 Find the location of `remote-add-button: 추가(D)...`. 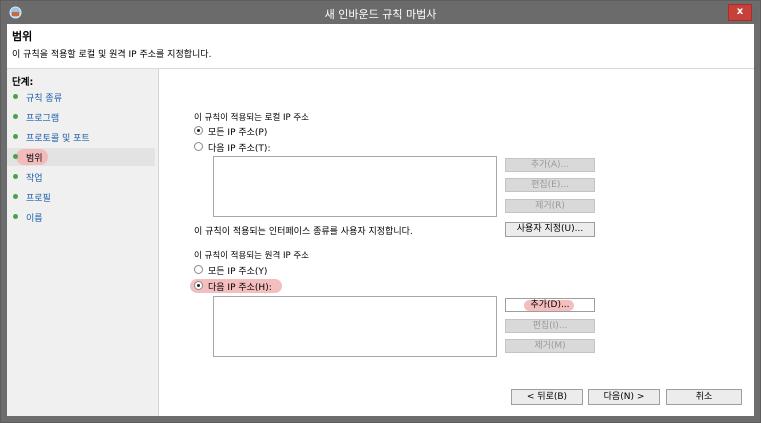

remote-add-button: 추가(D)... is located at coordinates (550, 305).